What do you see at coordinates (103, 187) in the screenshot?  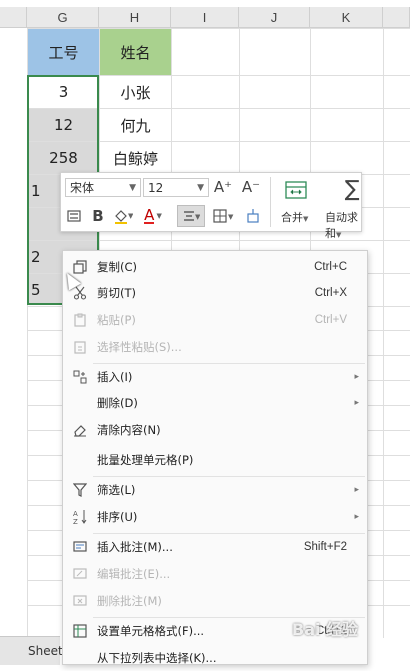 I see `font-name-combo: 宋体 ▼` at bounding box center [103, 187].